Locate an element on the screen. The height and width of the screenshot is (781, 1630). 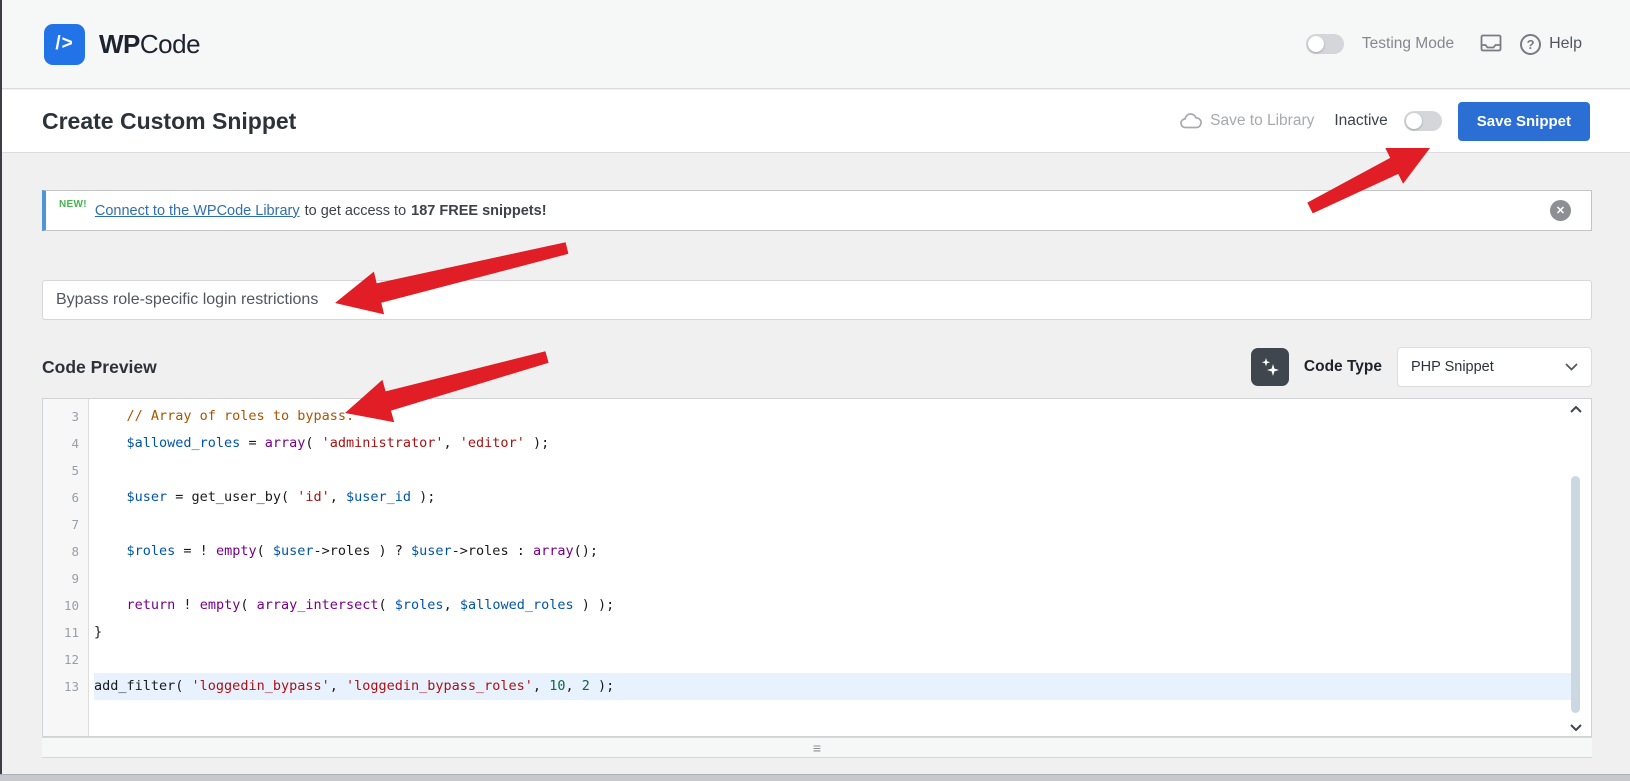
save-to-library-button: Save to Library is located at coordinates (1247, 121).